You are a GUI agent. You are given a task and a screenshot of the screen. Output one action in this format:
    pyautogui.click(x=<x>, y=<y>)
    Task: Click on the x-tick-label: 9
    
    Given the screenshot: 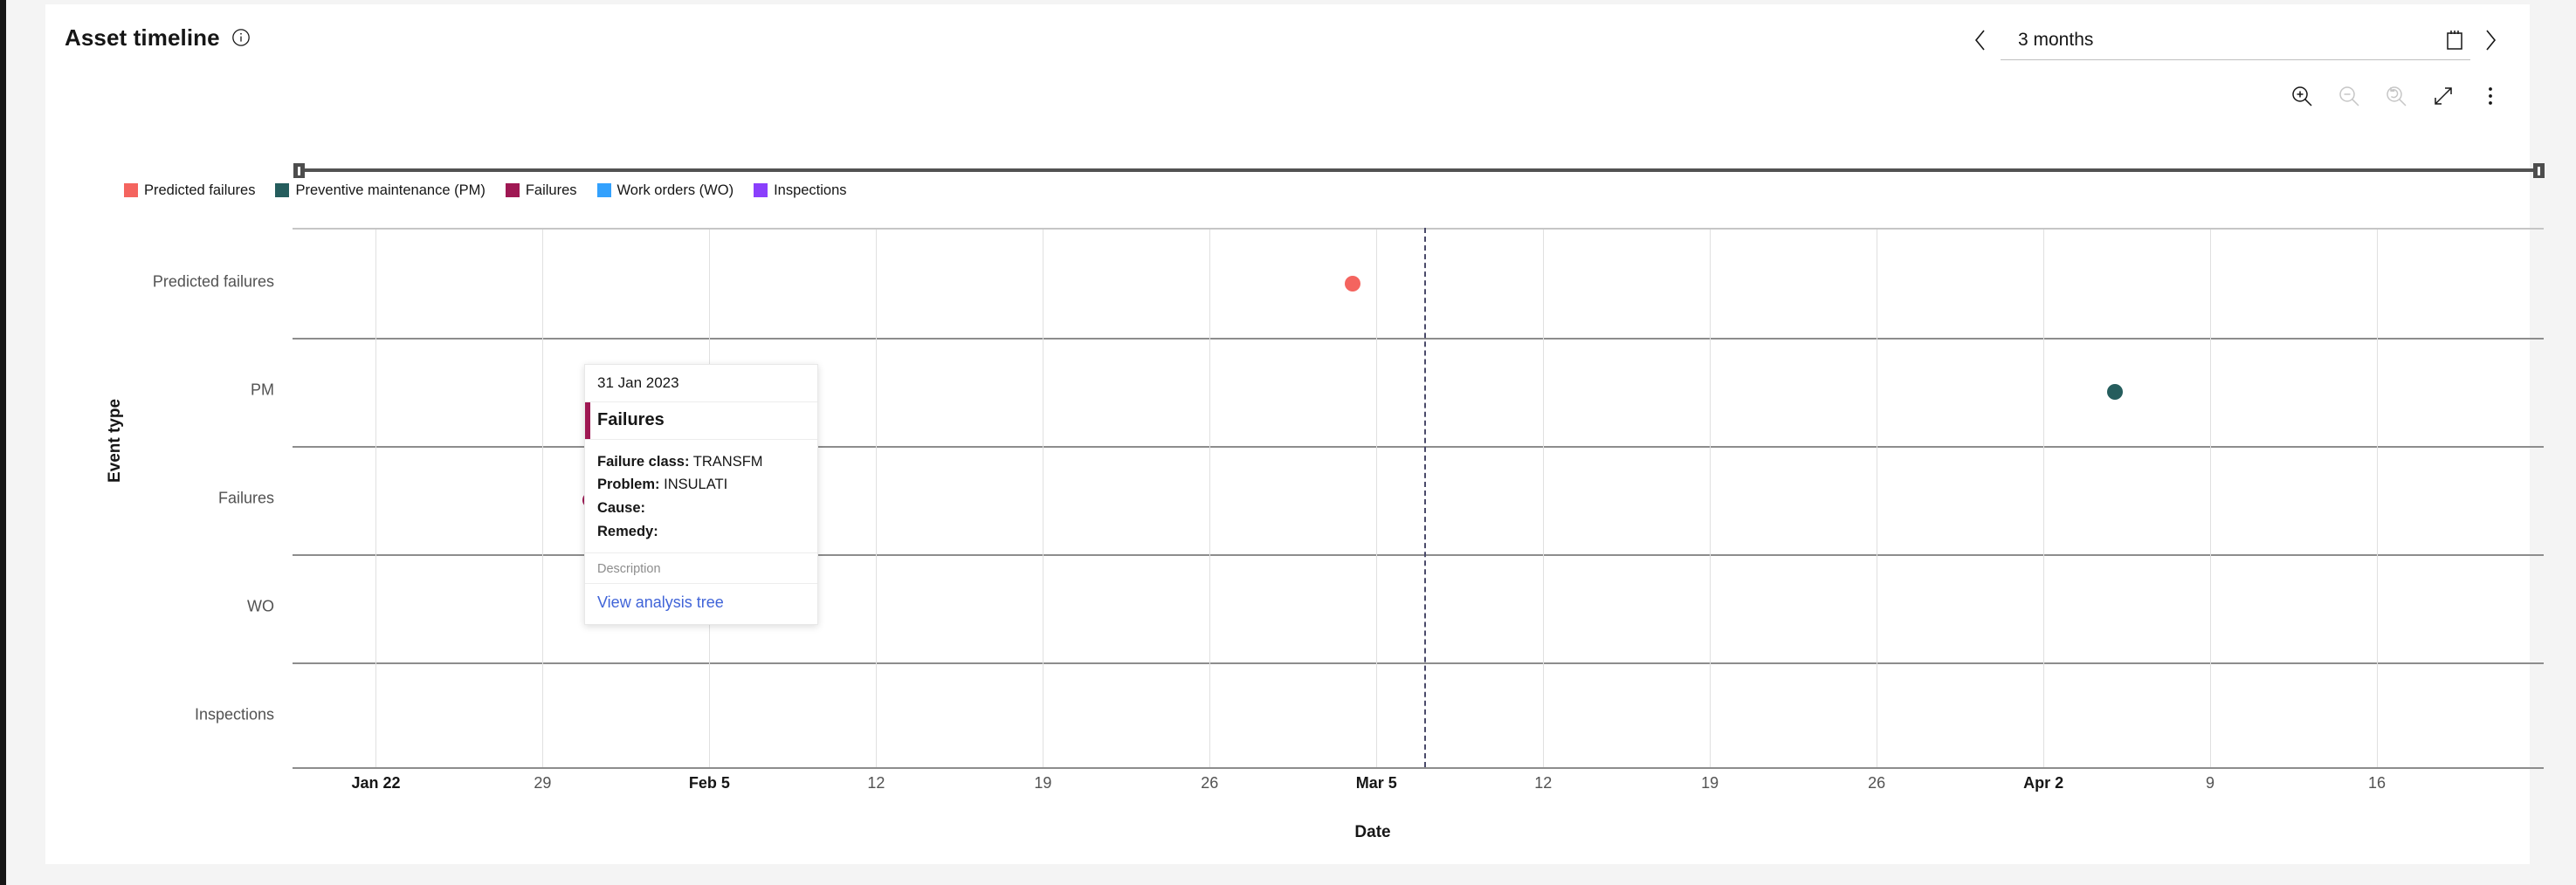 What is the action you would take?
    pyautogui.click(x=2210, y=783)
    